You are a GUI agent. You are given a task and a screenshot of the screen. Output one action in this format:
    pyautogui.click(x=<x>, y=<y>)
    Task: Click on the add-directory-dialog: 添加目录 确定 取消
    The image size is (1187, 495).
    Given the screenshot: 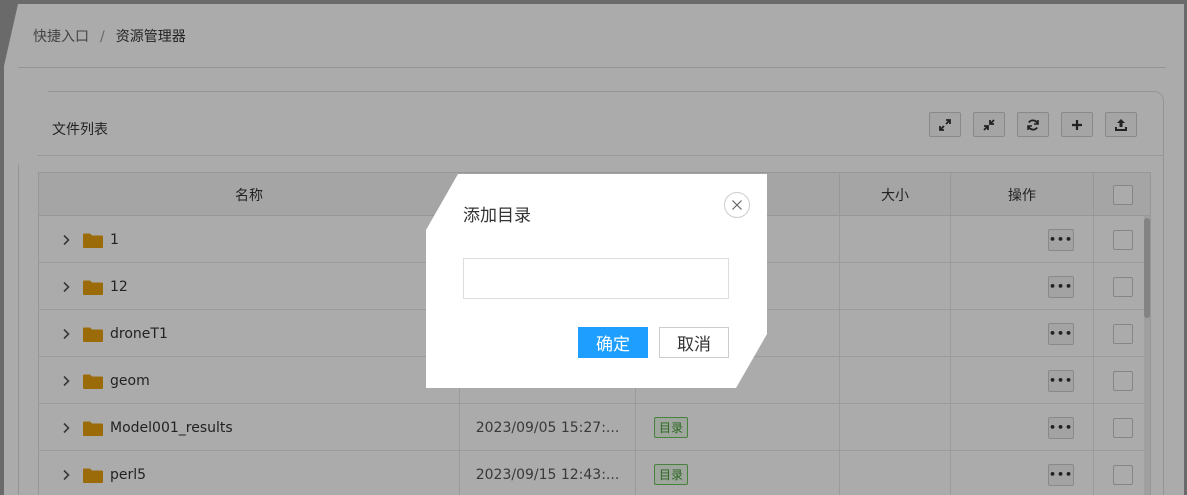 What is the action you would take?
    pyautogui.click(x=596, y=281)
    